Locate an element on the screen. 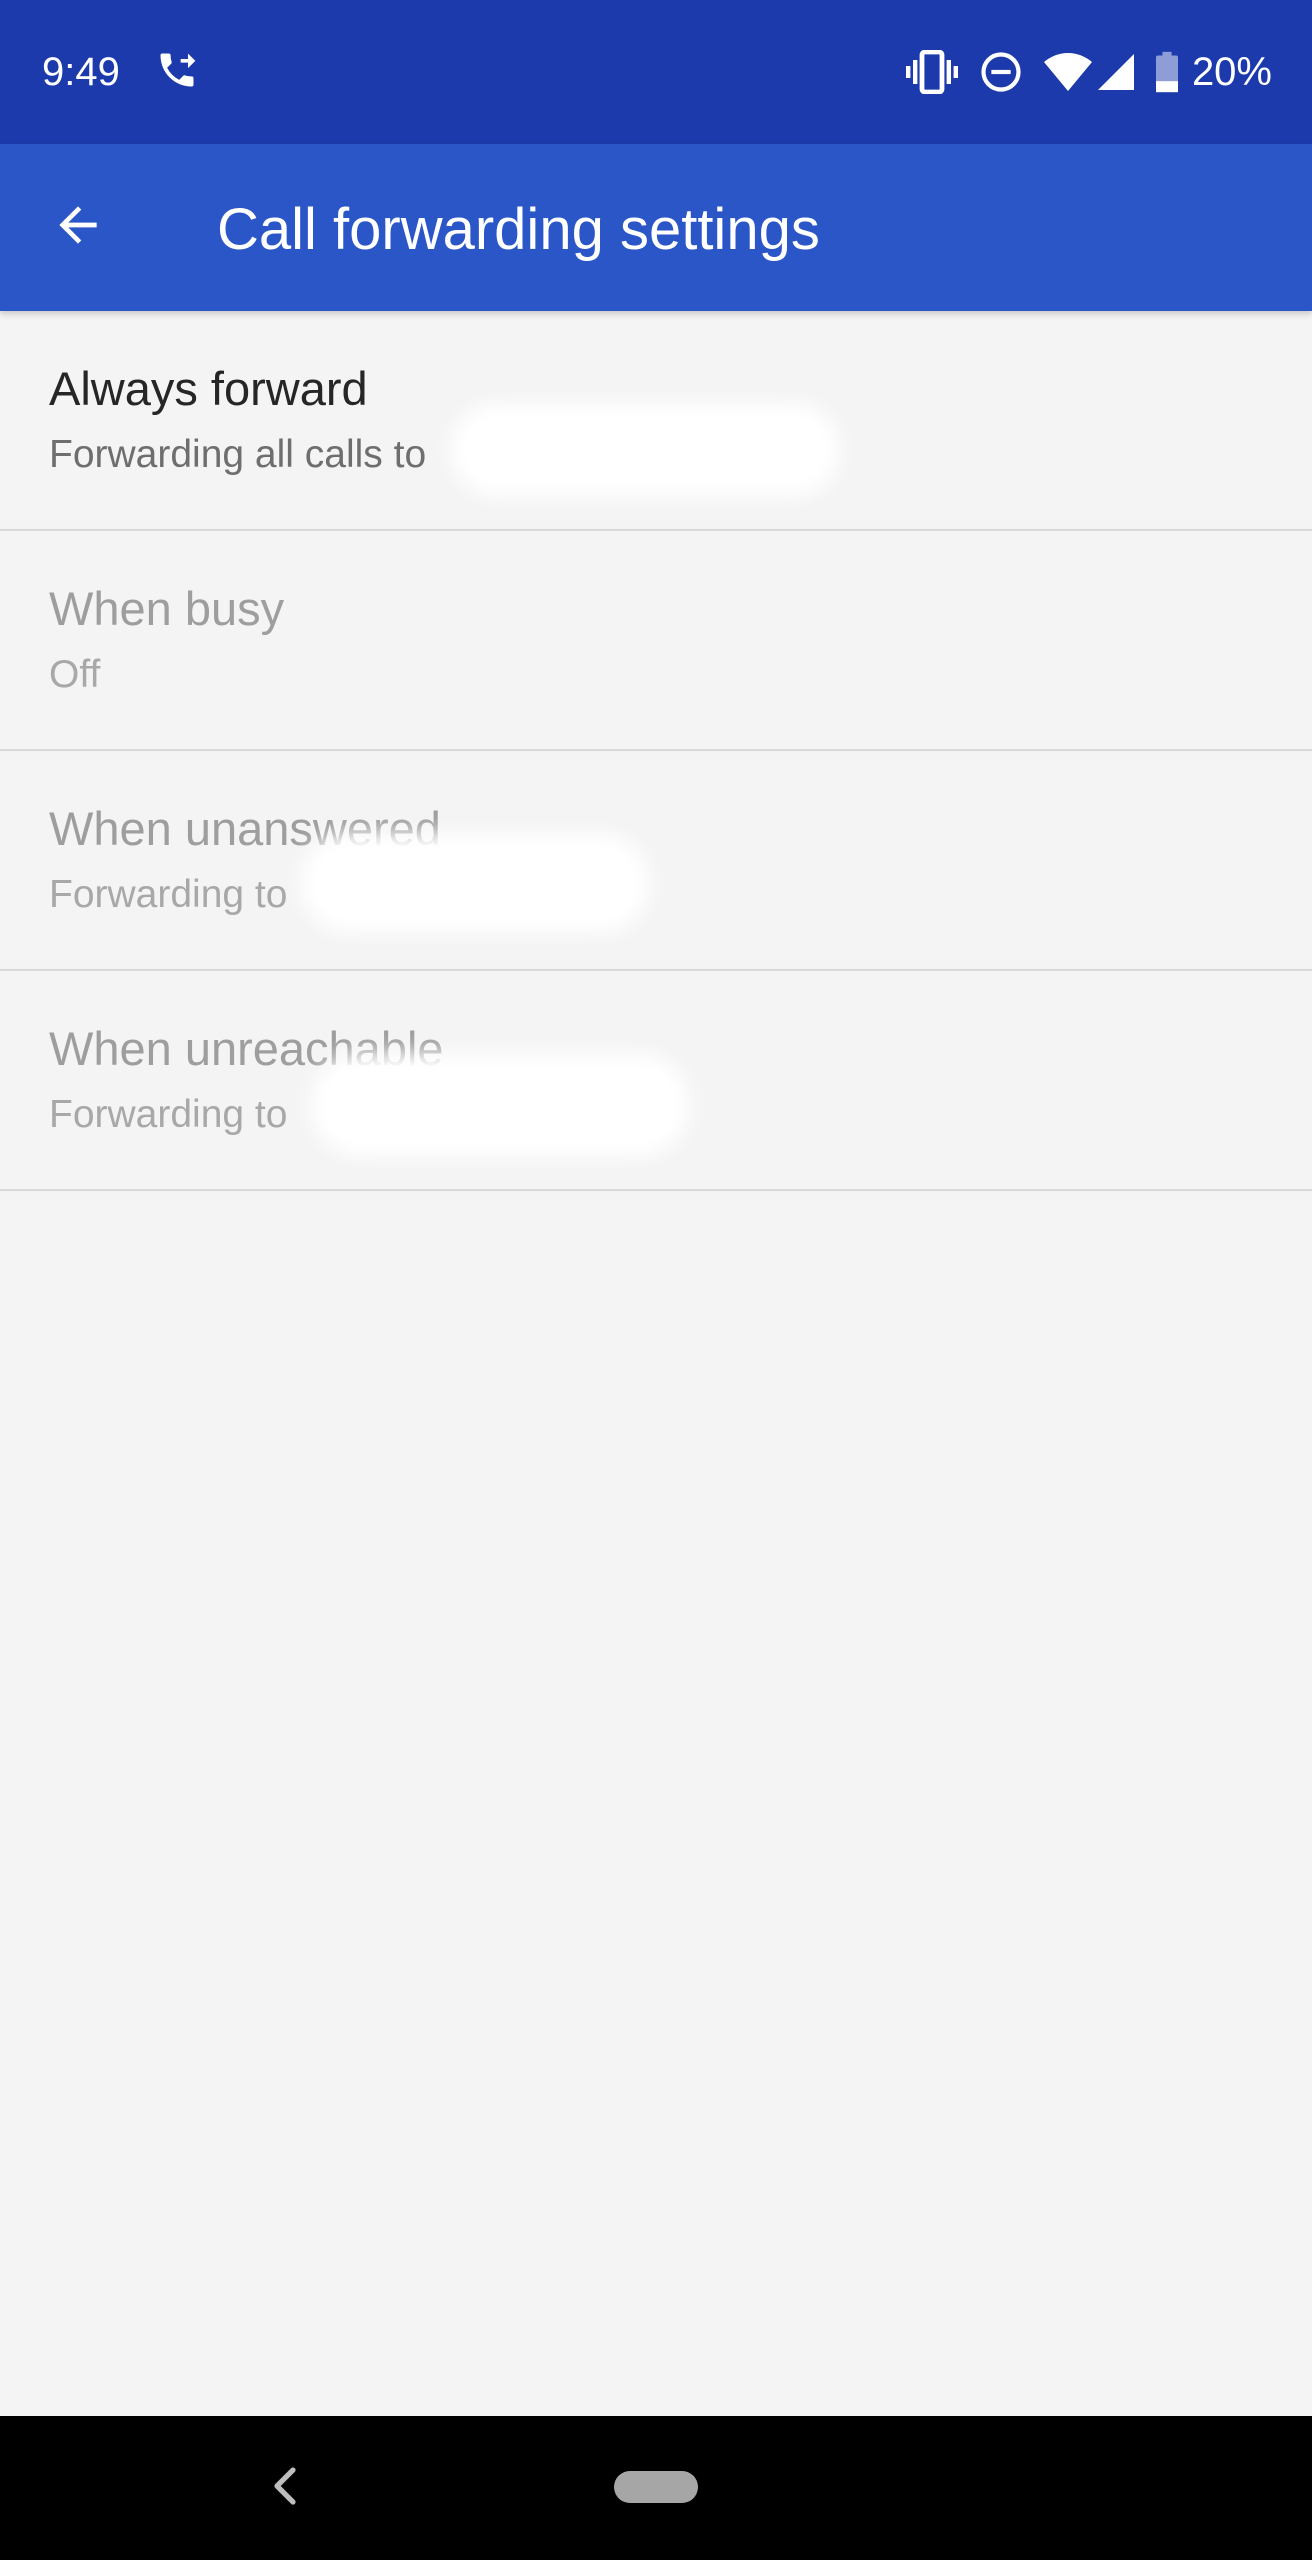 This screenshot has width=1312, height=2560. chevron-left-icon is located at coordinates (285, 2488).